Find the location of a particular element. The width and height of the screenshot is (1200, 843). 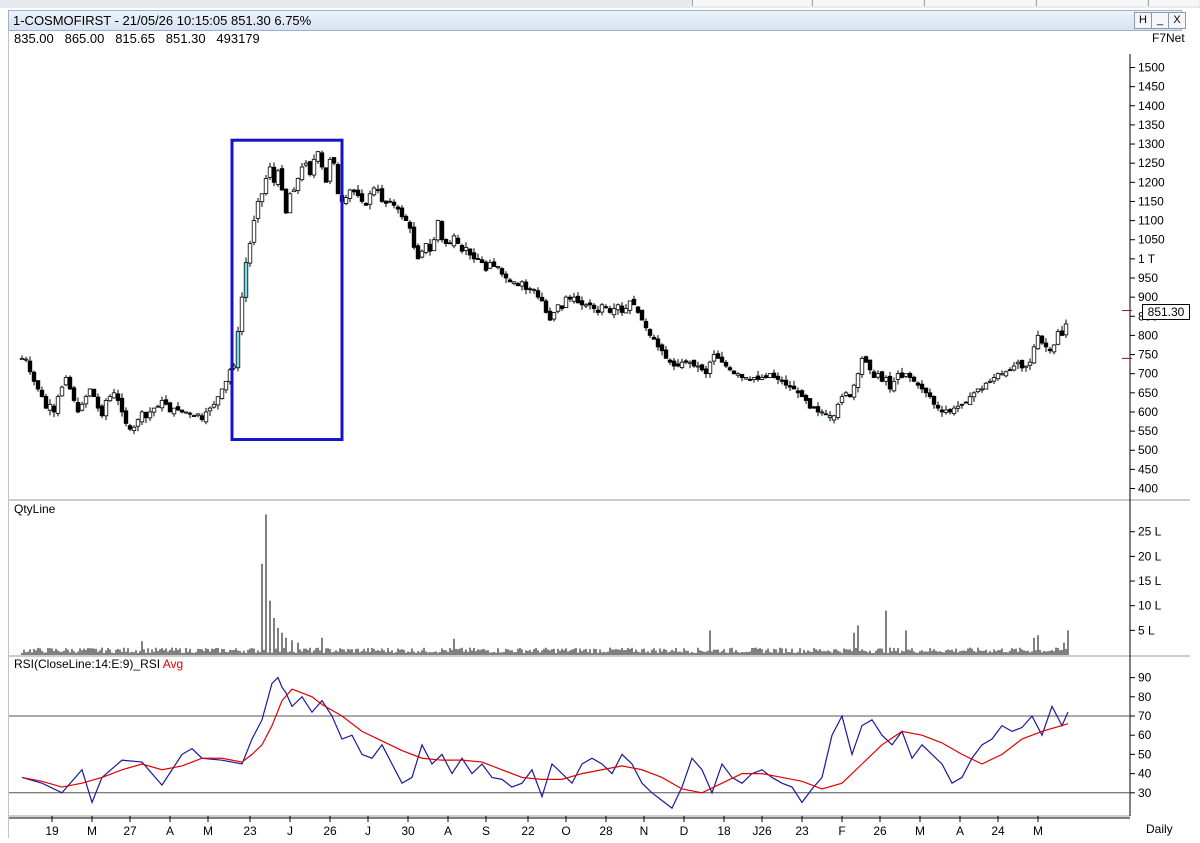

rsi-axis-tick-label: 30 is located at coordinates (1145, 793).